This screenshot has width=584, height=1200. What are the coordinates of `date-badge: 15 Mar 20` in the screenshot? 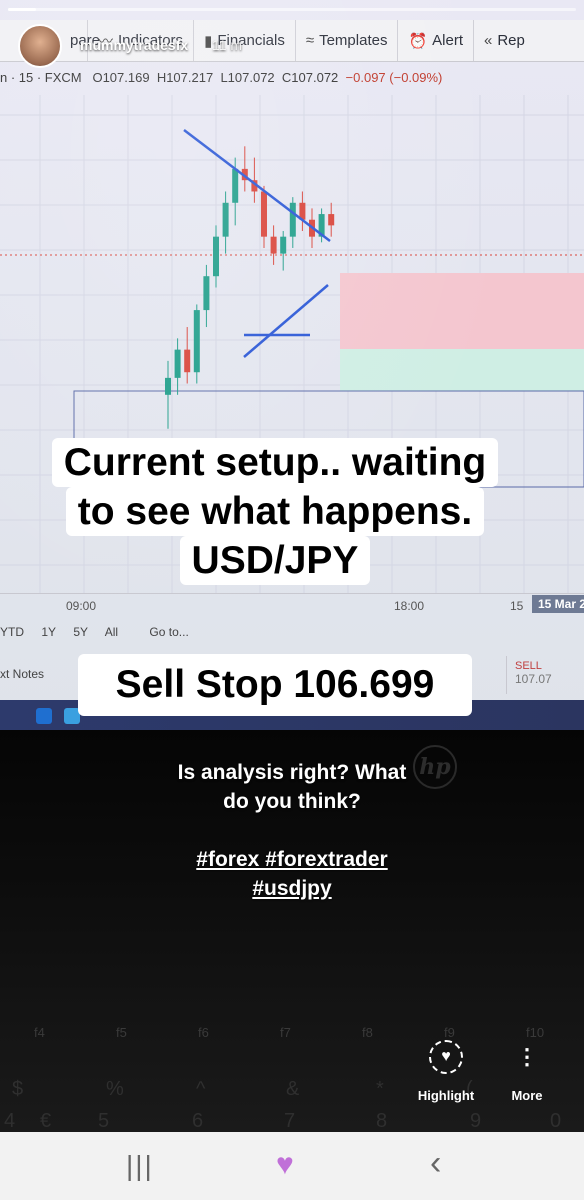 It's located at (558, 604).